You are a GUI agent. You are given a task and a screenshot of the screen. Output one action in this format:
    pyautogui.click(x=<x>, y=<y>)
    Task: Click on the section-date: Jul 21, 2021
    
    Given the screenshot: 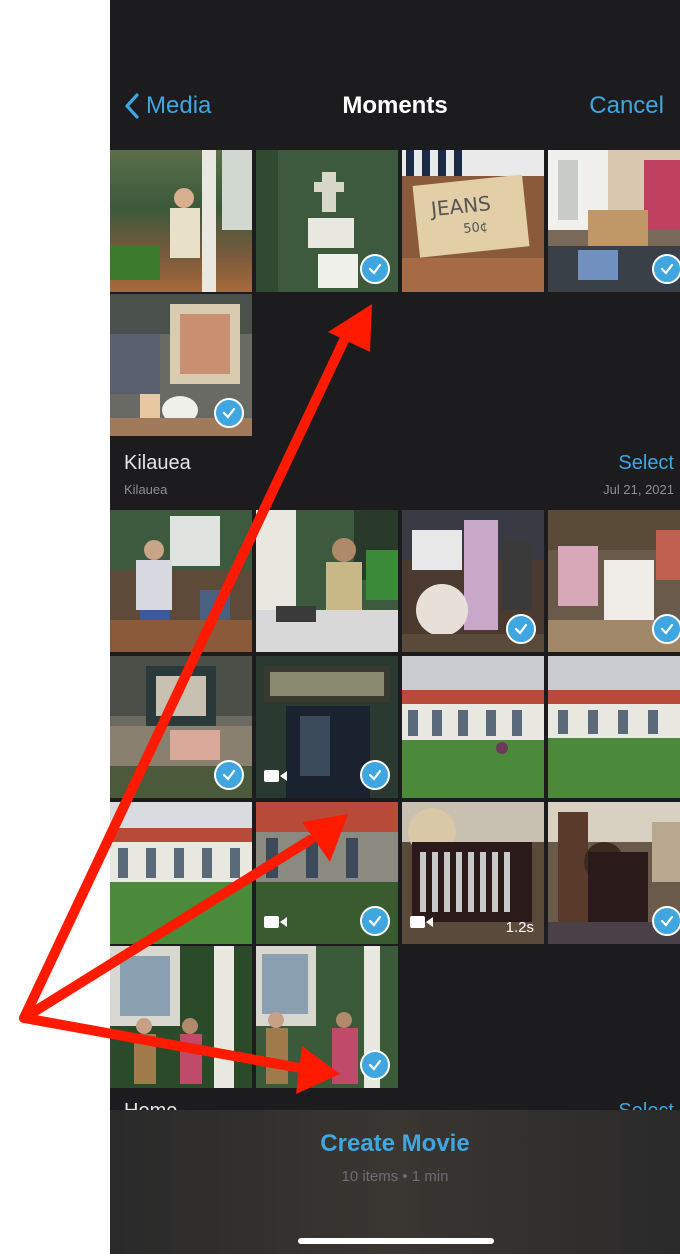 What is the action you would take?
    pyautogui.click(x=638, y=489)
    